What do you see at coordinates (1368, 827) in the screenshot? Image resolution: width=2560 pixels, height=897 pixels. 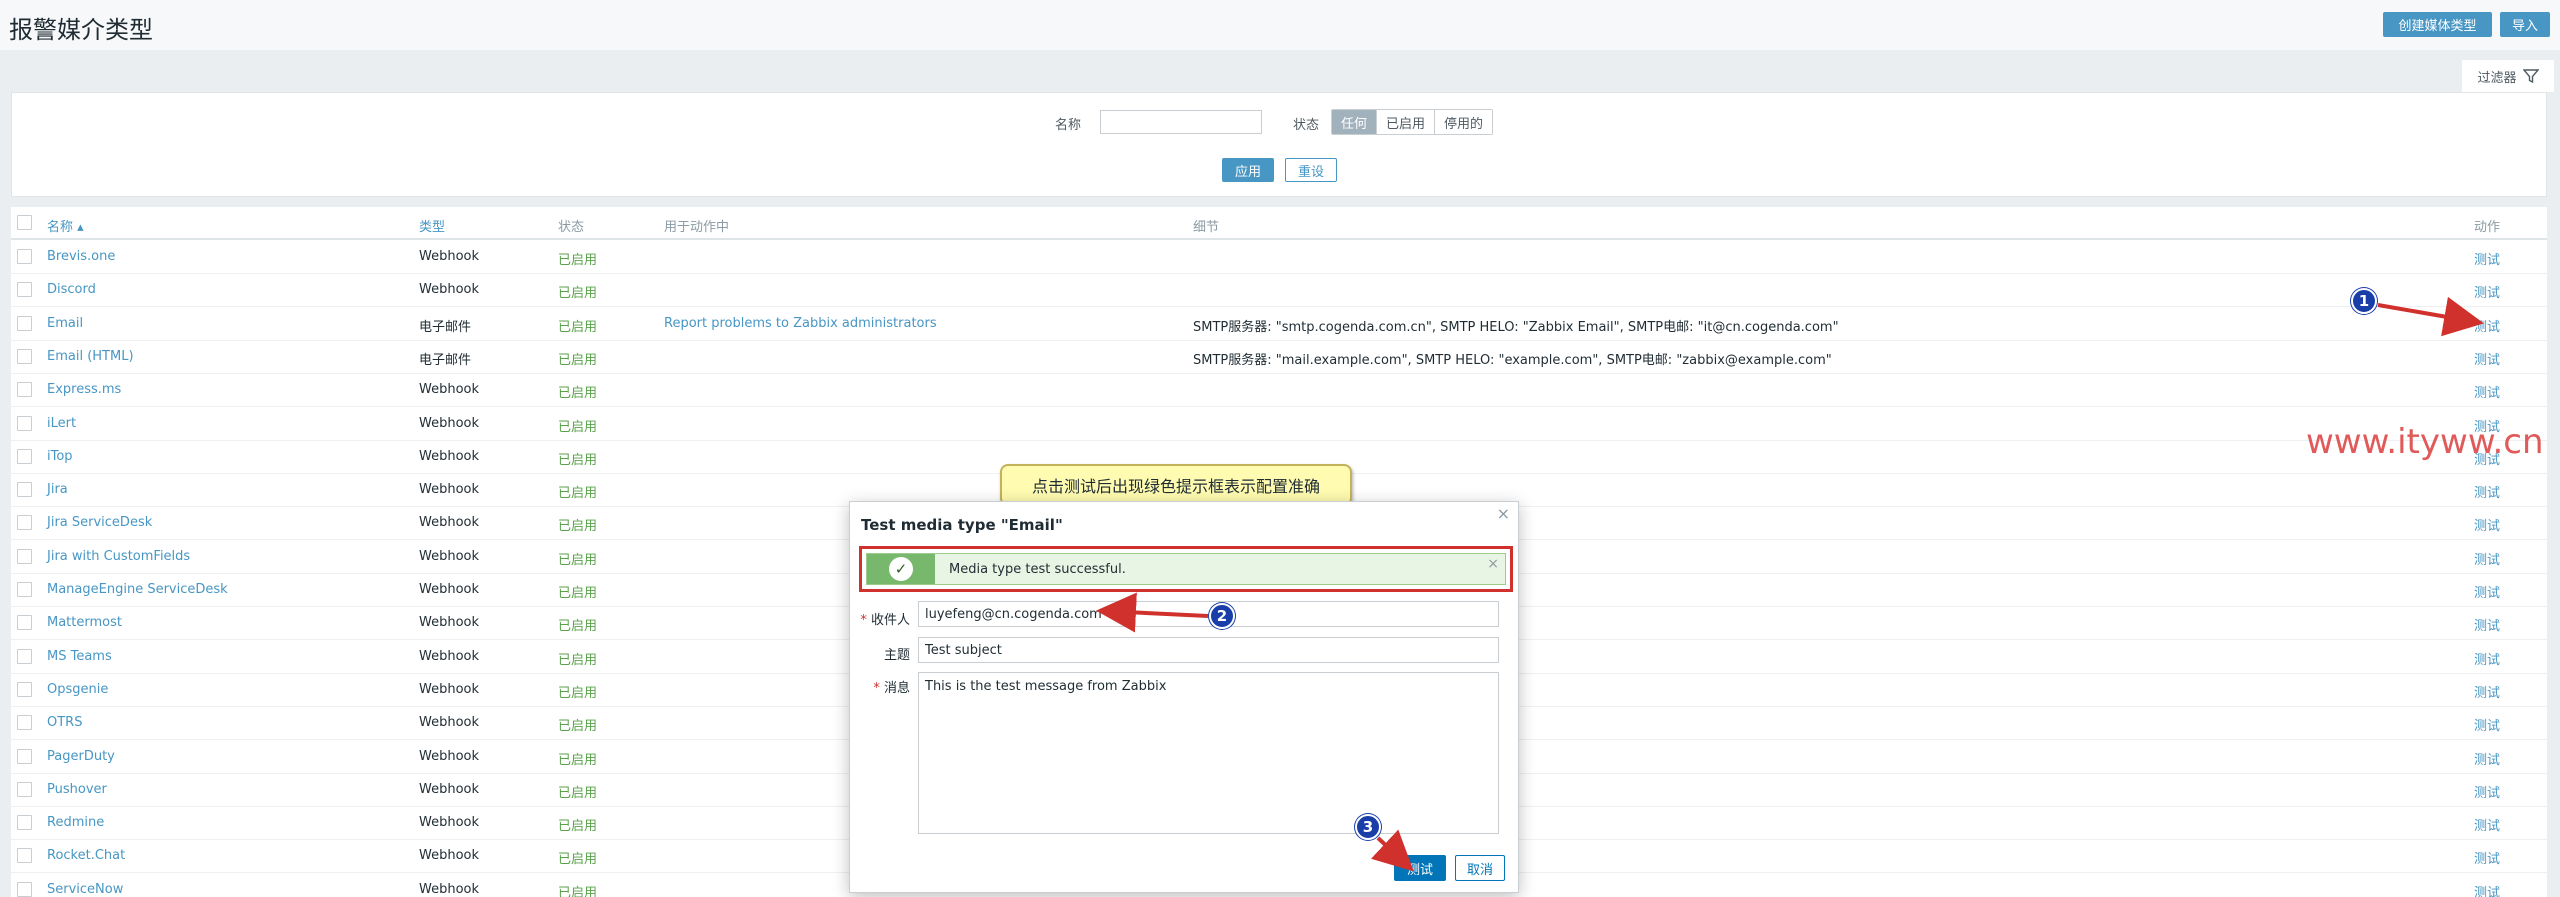 I see `annotation-badge-3: 3` at bounding box center [1368, 827].